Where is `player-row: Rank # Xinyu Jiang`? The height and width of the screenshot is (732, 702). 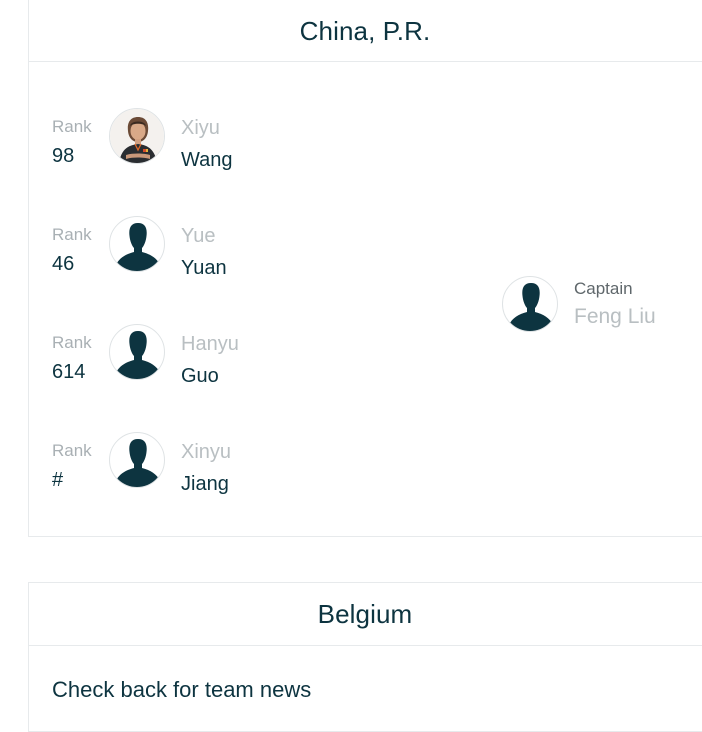
player-row: Rank # Xinyu Jiang is located at coordinates (179, 466).